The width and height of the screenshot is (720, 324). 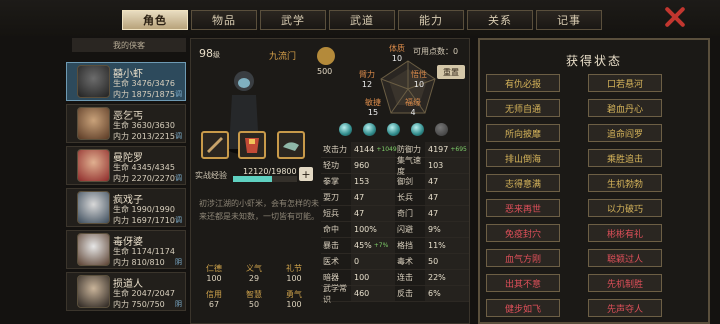 I want to click on status-badge: 血气方刚, so click(x=523, y=258).